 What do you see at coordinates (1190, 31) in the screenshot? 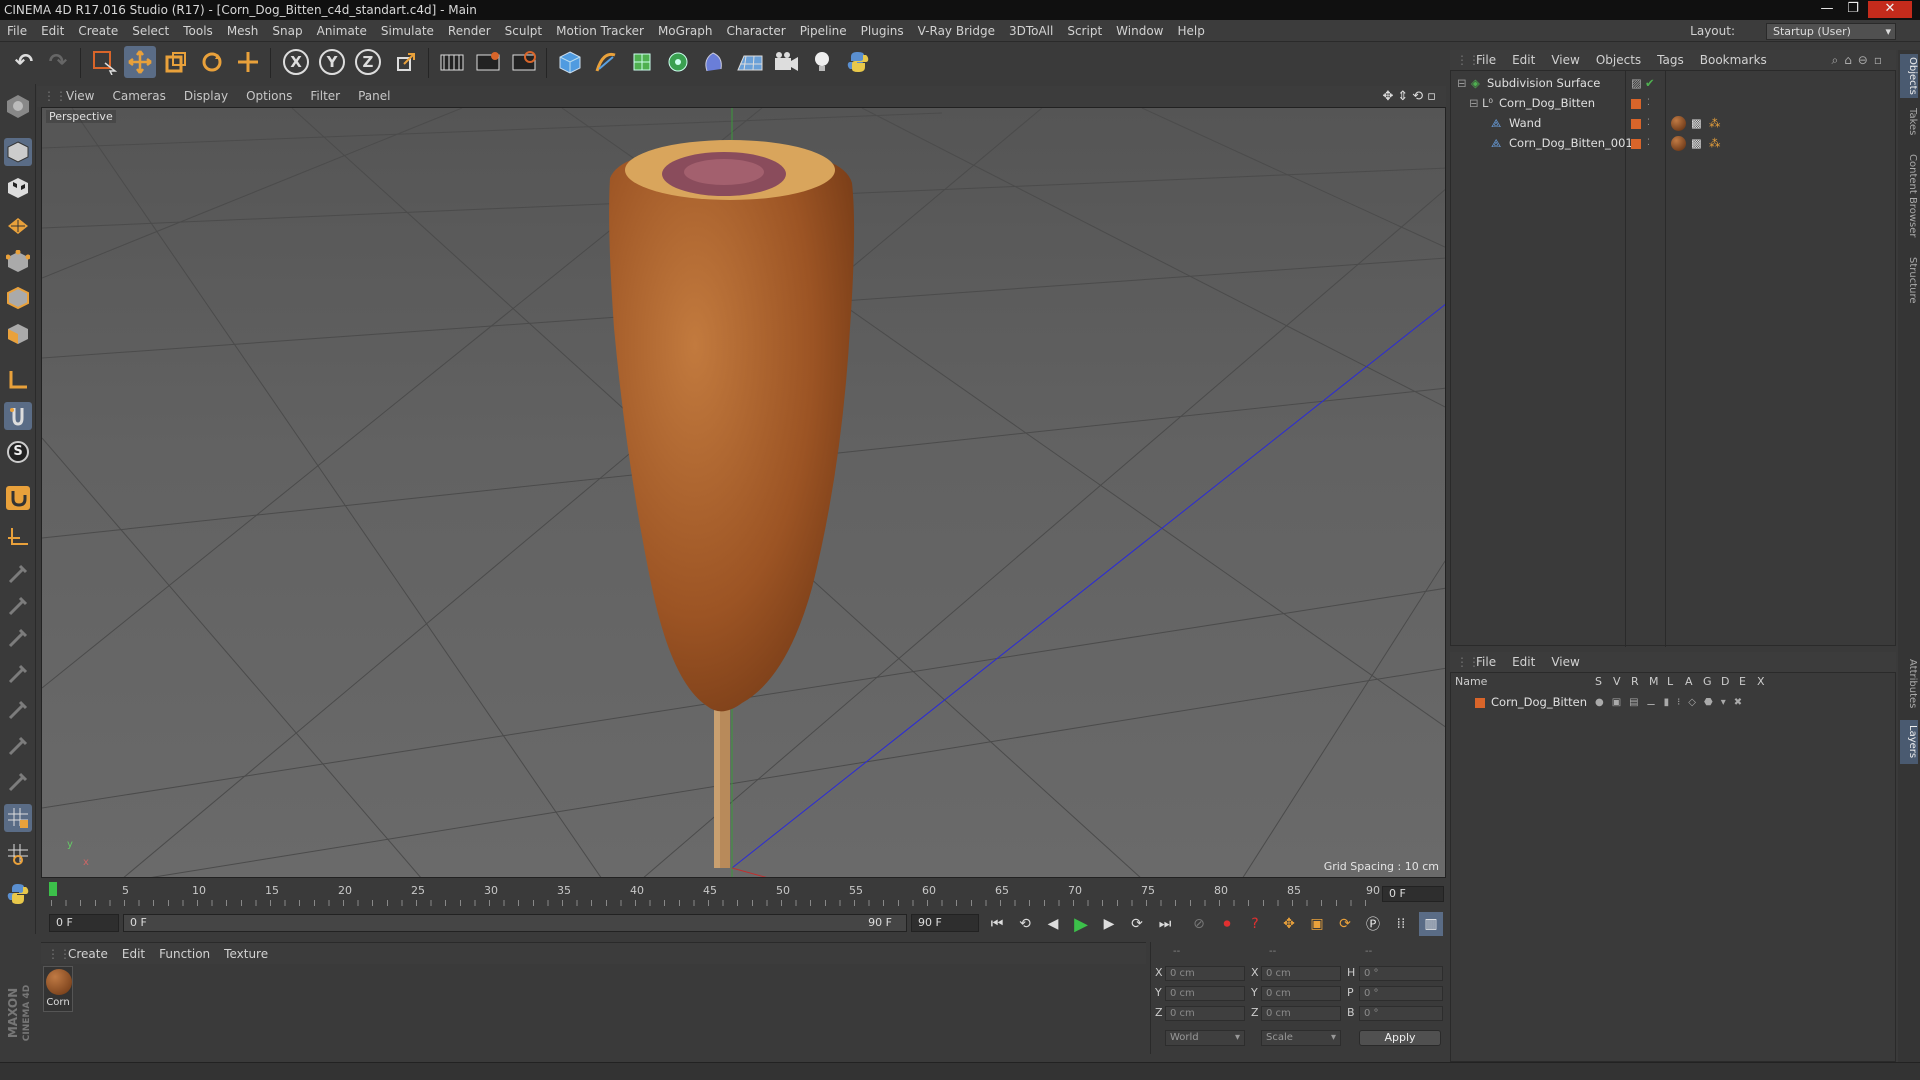
I see `menu-help: Help` at bounding box center [1190, 31].